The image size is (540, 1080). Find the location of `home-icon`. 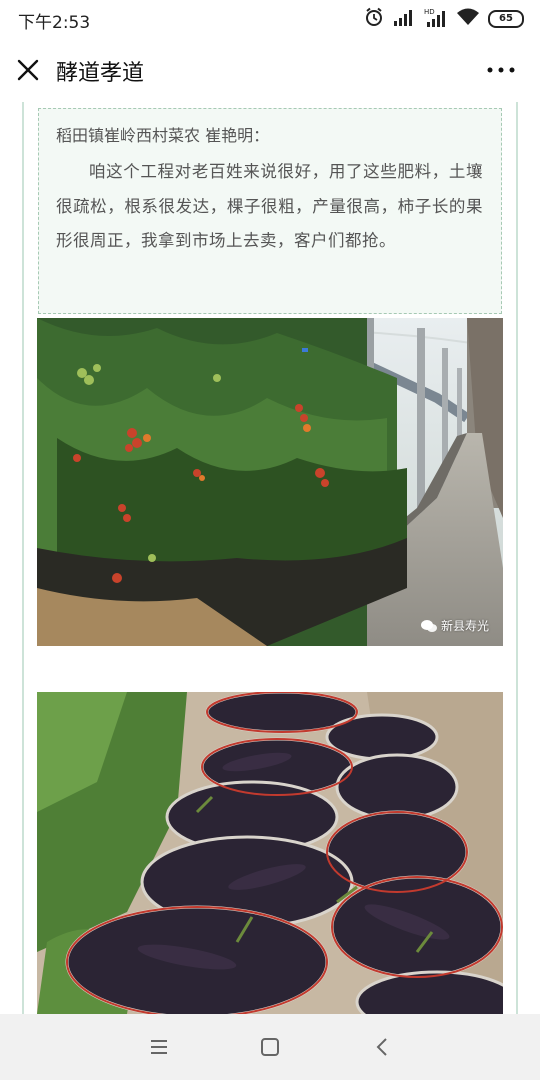

home-icon is located at coordinates (270, 1047).